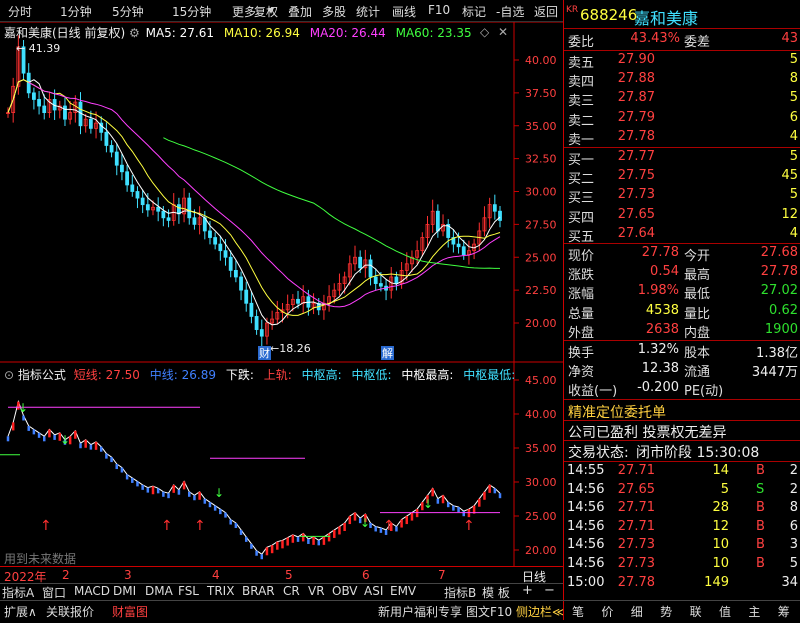  I want to click on close-icon: ✕, so click(503, 32).